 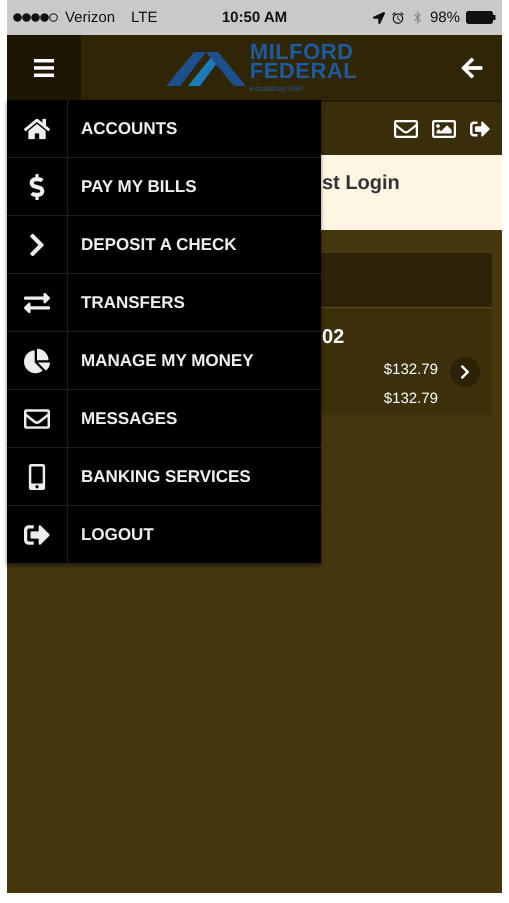 I want to click on menu-button, so click(x=44, y=67).